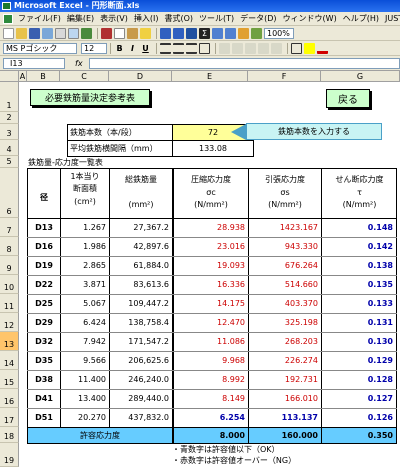 This screenshot has height=467, width=400. I want to click on open-folder-icon, so click(21, 33).